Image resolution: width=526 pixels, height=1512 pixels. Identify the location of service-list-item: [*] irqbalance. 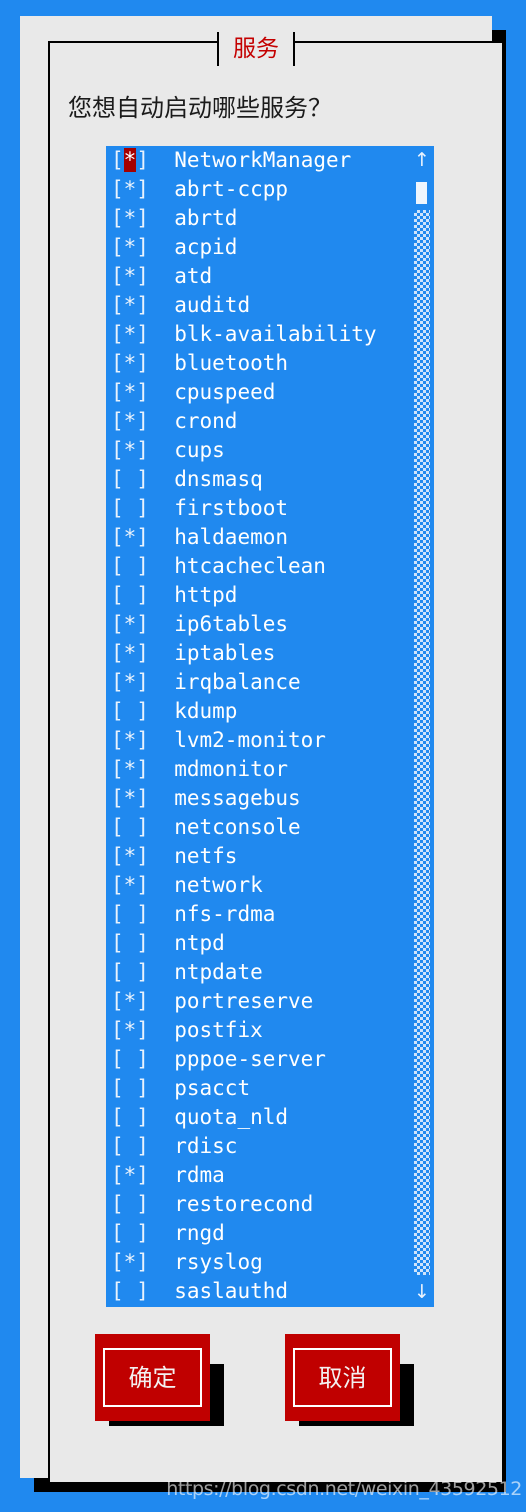
(254, 682).